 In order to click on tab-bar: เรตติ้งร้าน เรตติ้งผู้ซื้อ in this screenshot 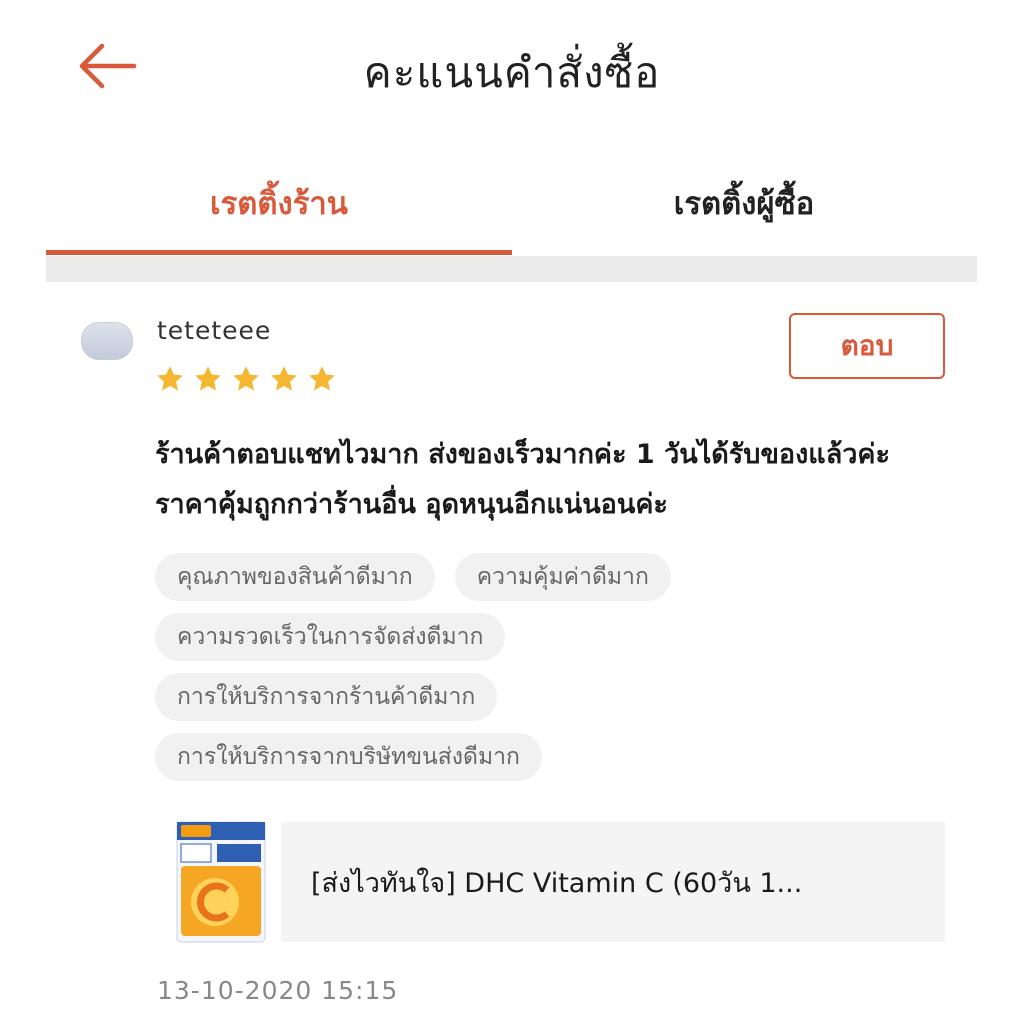, I will do `click(511, 205)`.